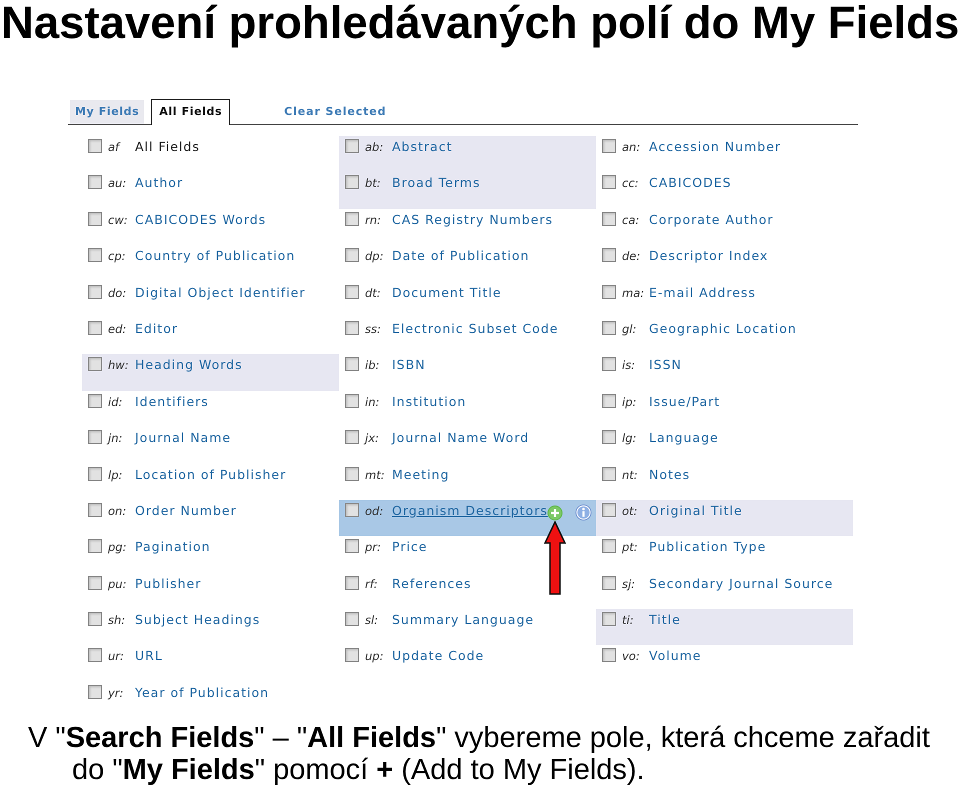 Image resolution: width=960 pixels, height=791 pixels. What do you see at coordinates (707, 547) in the screenshot?
I see `field-link: Publication Type` at bounding box center [707, 547].